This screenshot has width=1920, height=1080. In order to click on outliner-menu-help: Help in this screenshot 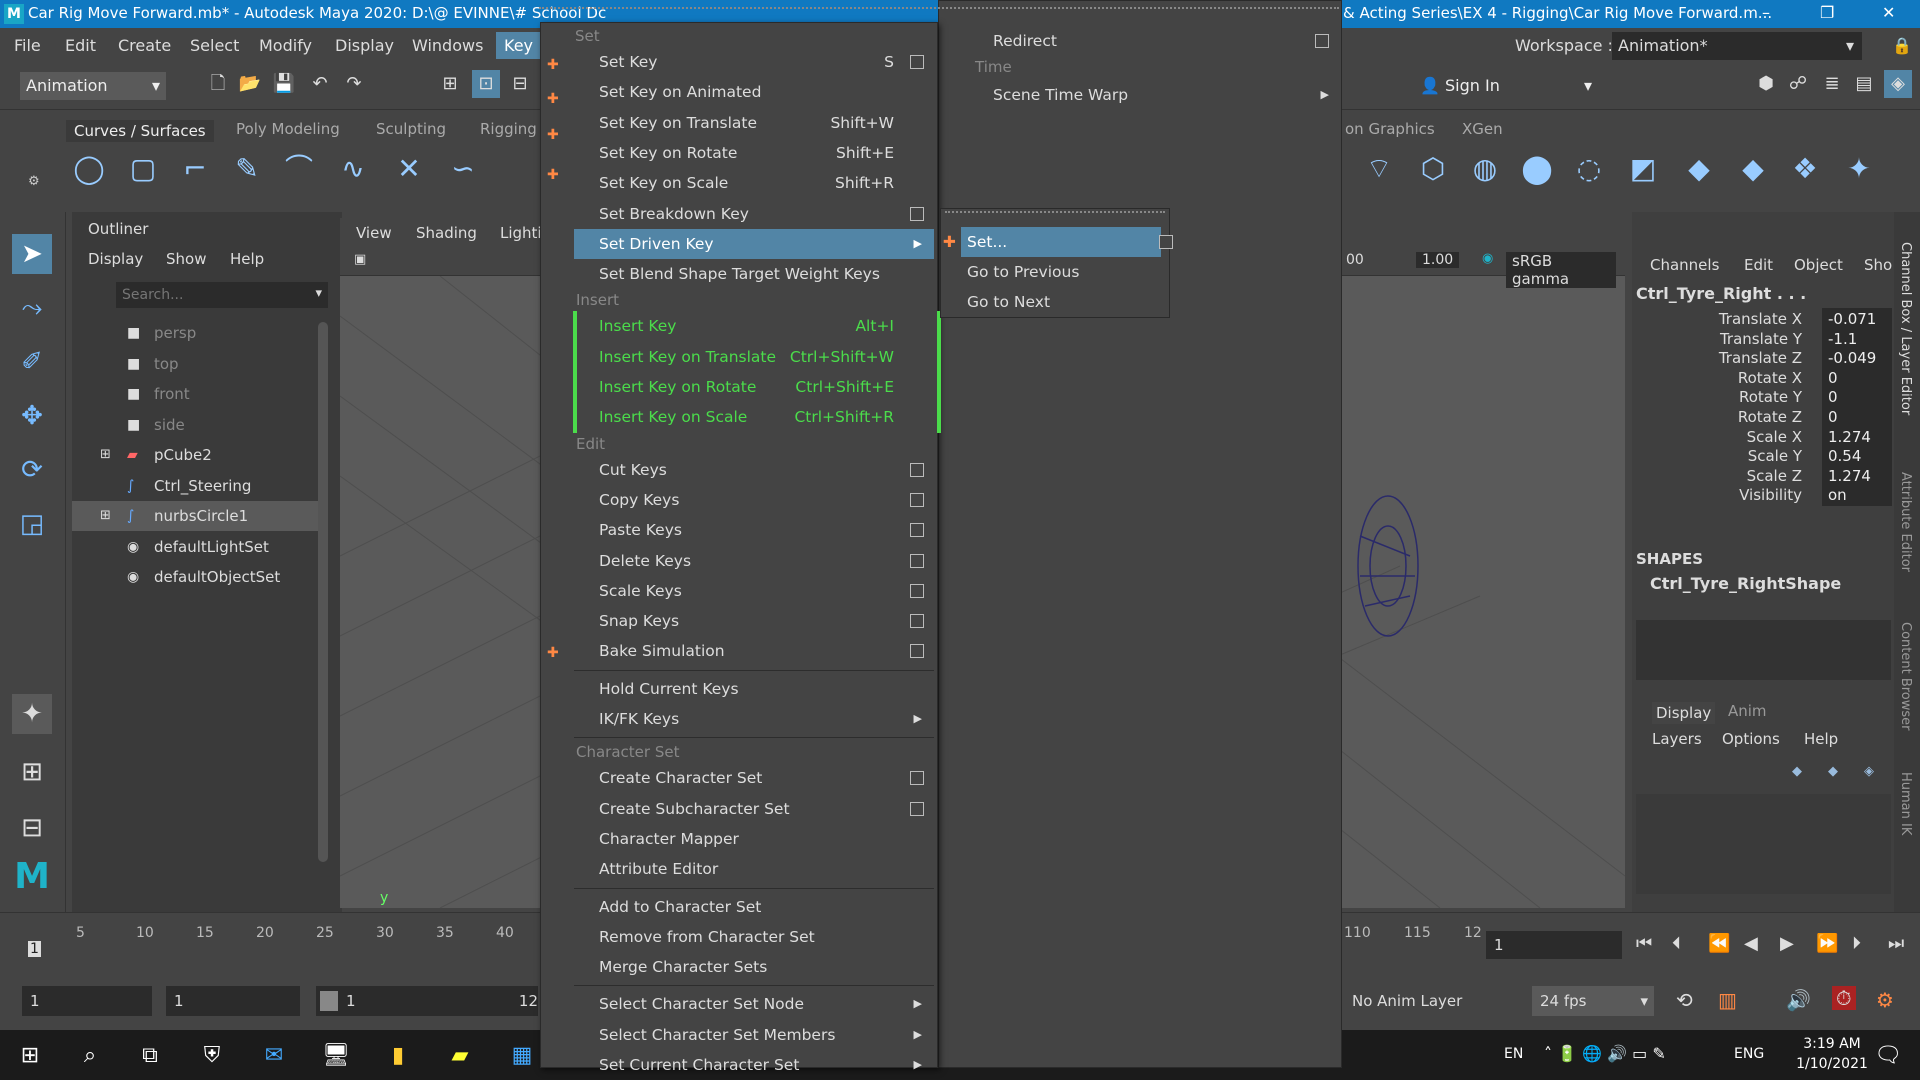, I will do `click(247, 259)`.